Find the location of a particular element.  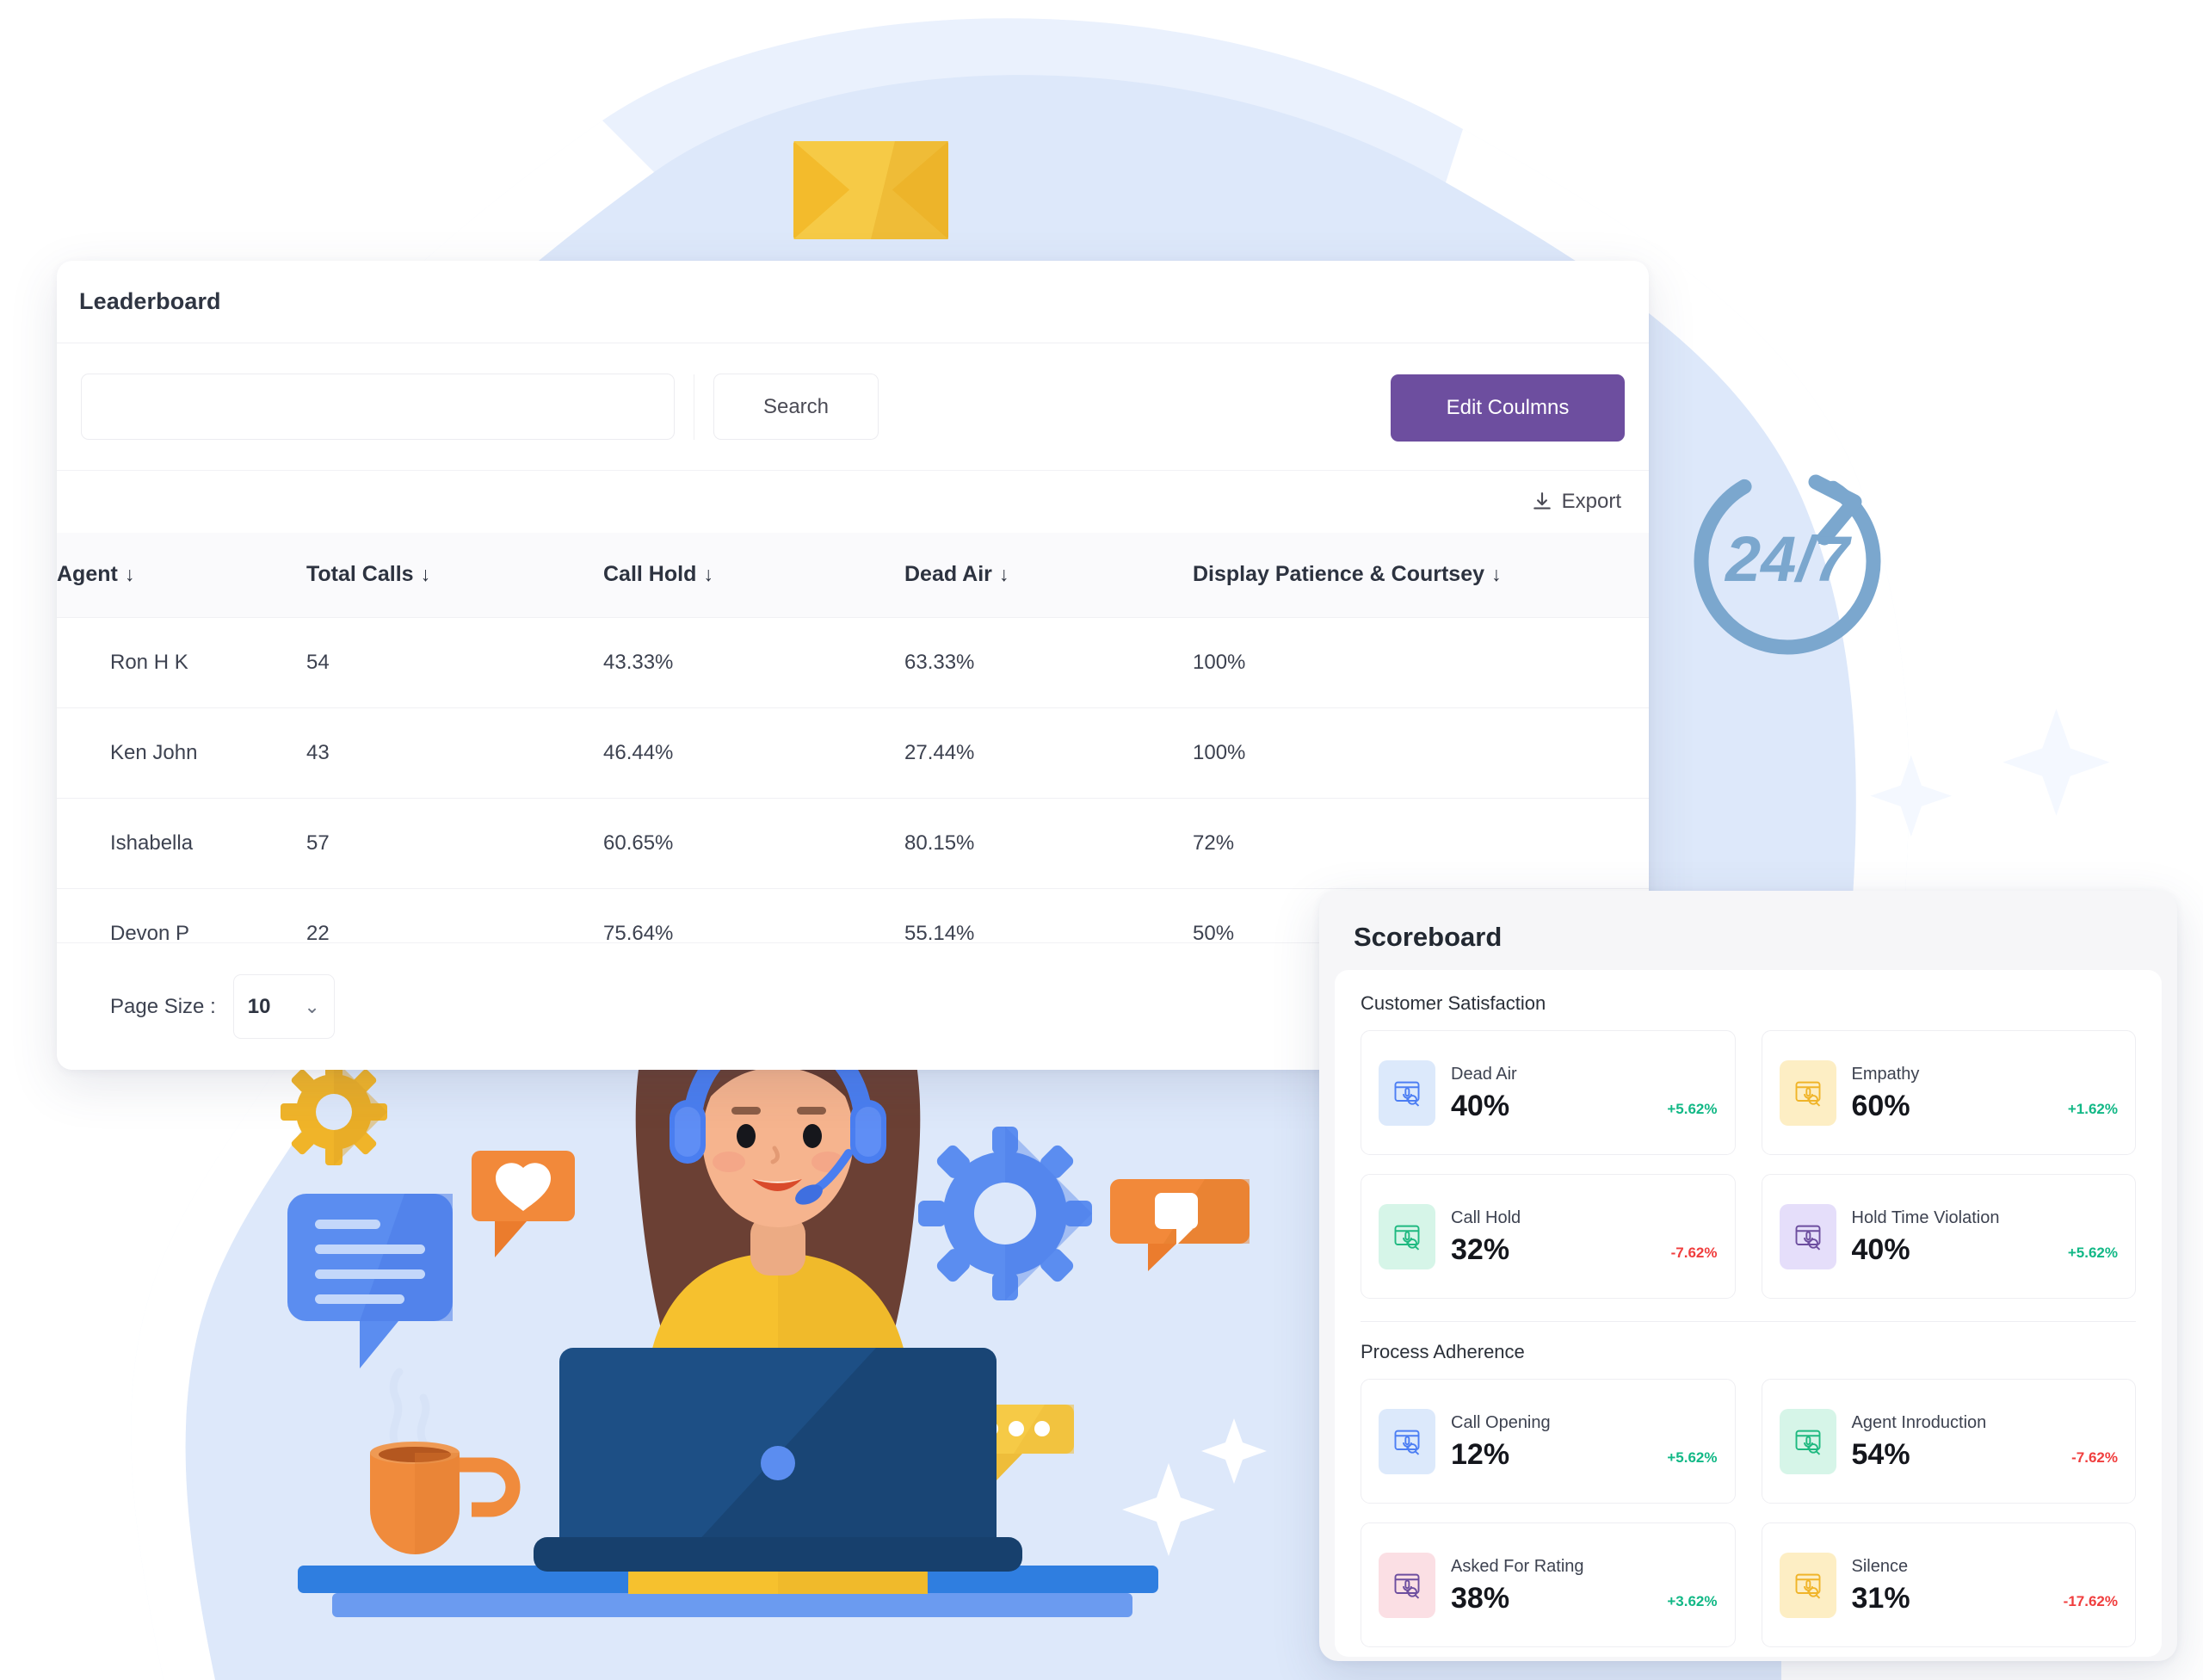

download-icon is located at coordinates (1542, 501).